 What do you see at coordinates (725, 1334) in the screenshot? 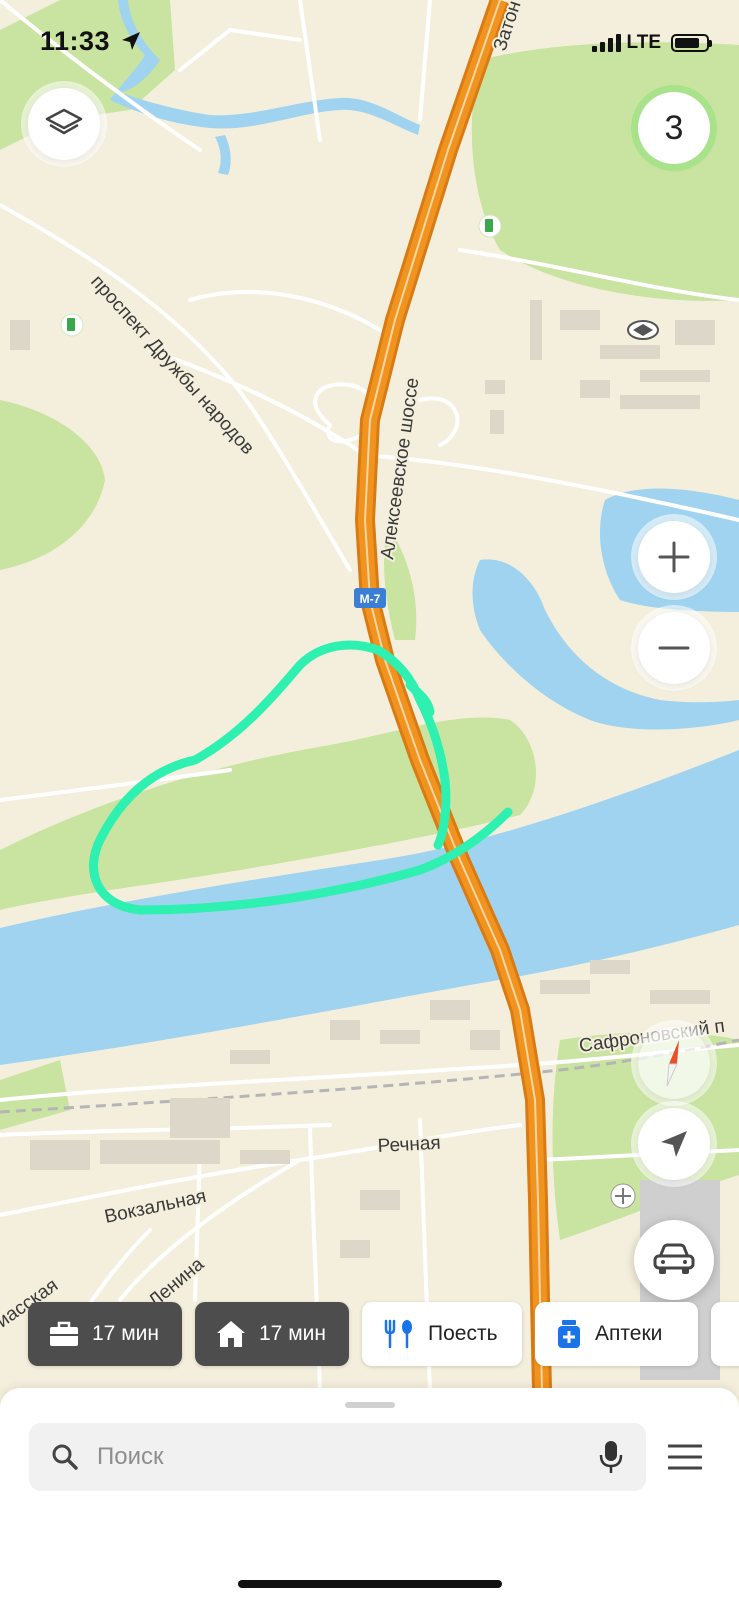
I see `more-categories-chip` at bounding box center [725, 1334].